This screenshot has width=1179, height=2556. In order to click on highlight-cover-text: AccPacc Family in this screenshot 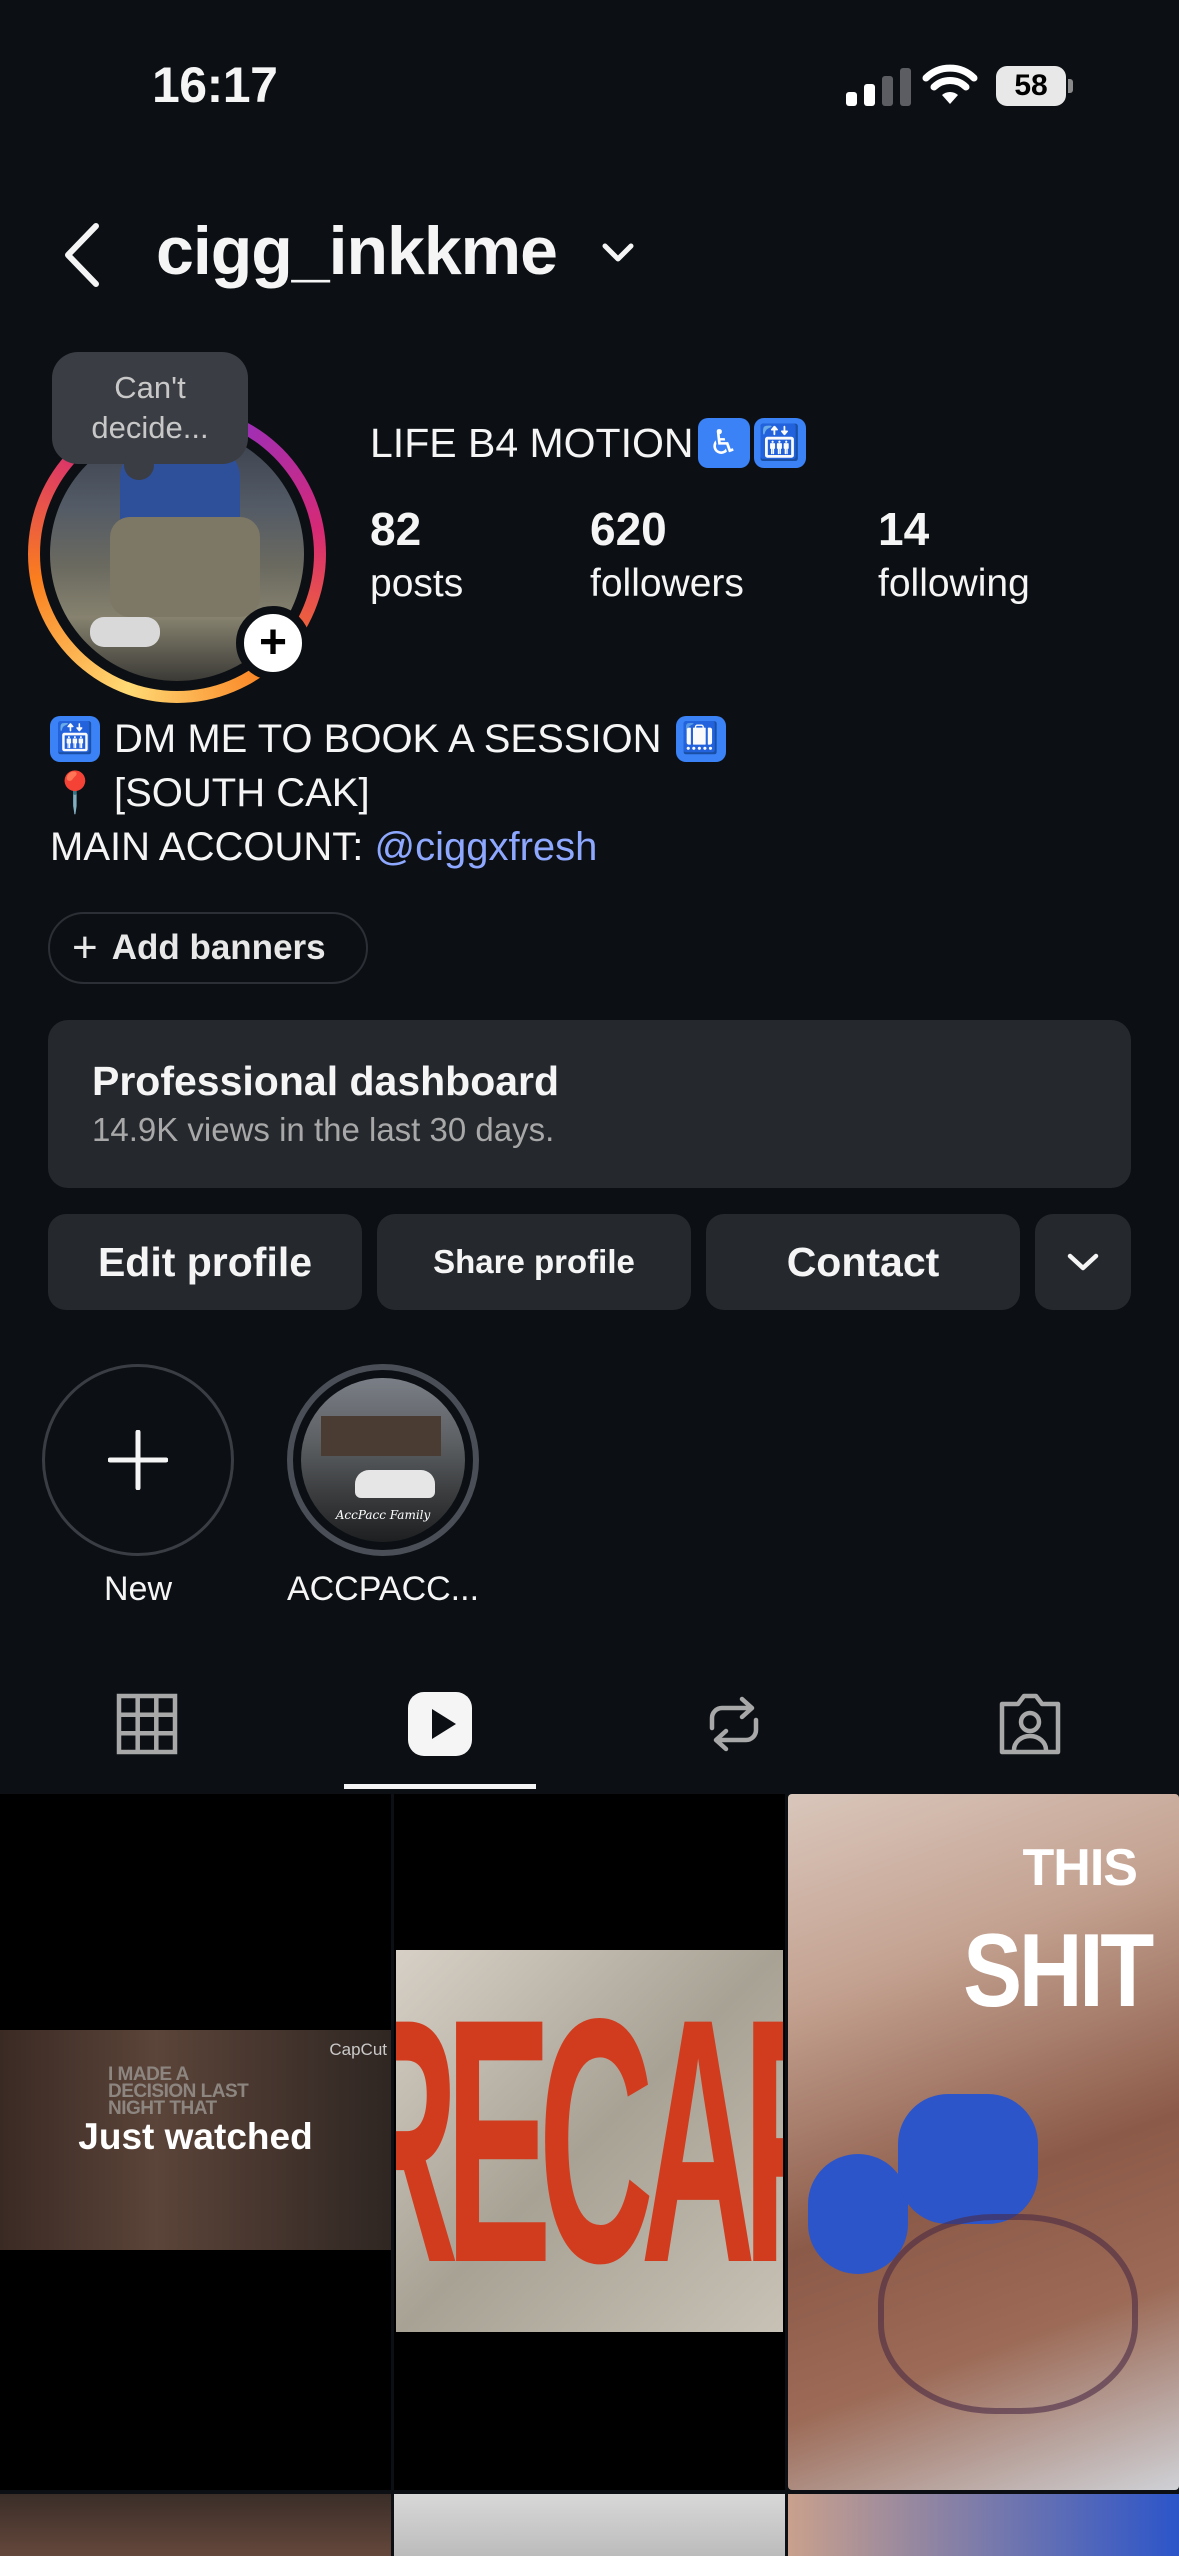, I will do `click(383, 1515)`.